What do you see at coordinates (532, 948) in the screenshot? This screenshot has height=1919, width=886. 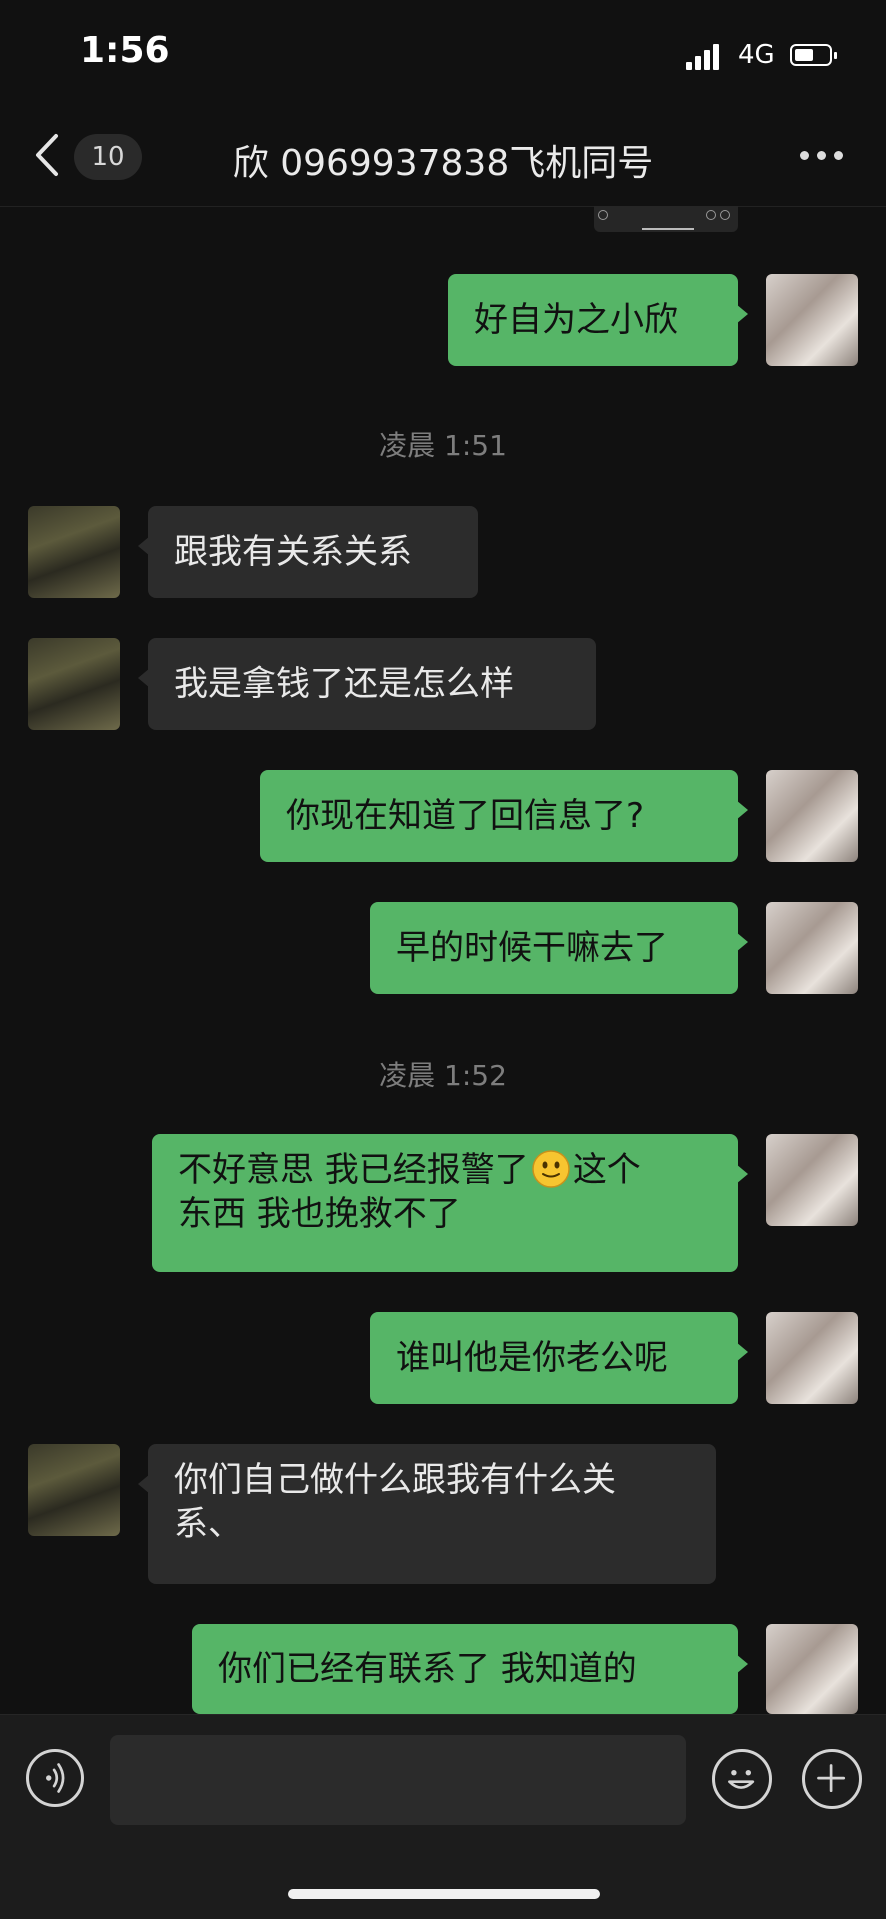 I see `message-text: 早的时候干嘛去了` at bounding box center [532, 948].